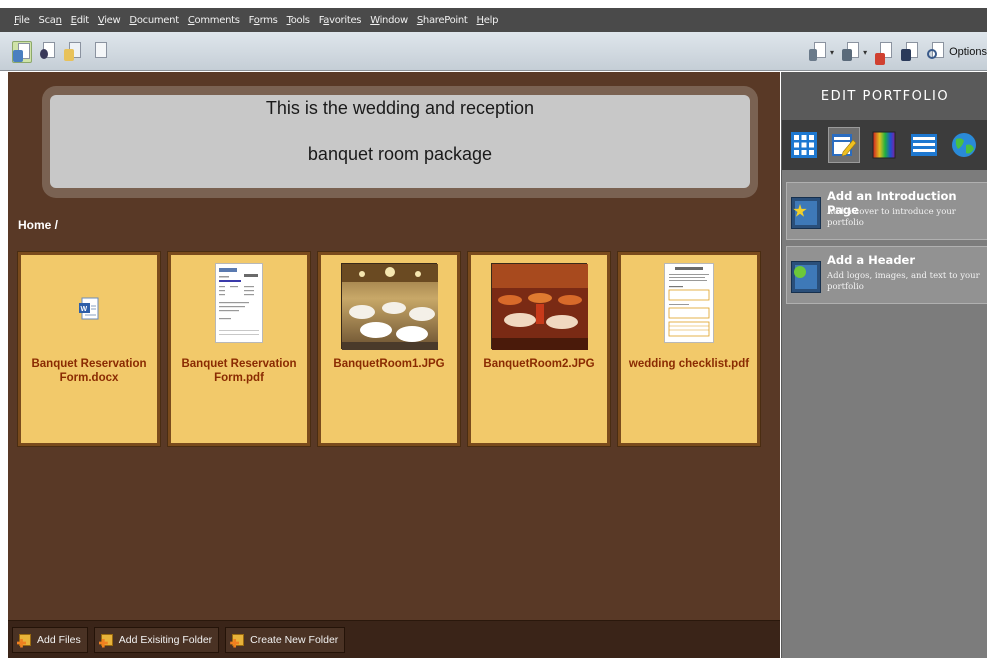 This screenshot has width=987, height=658. I want to click on banquet-room-photo-2-image, so click(540, 307).